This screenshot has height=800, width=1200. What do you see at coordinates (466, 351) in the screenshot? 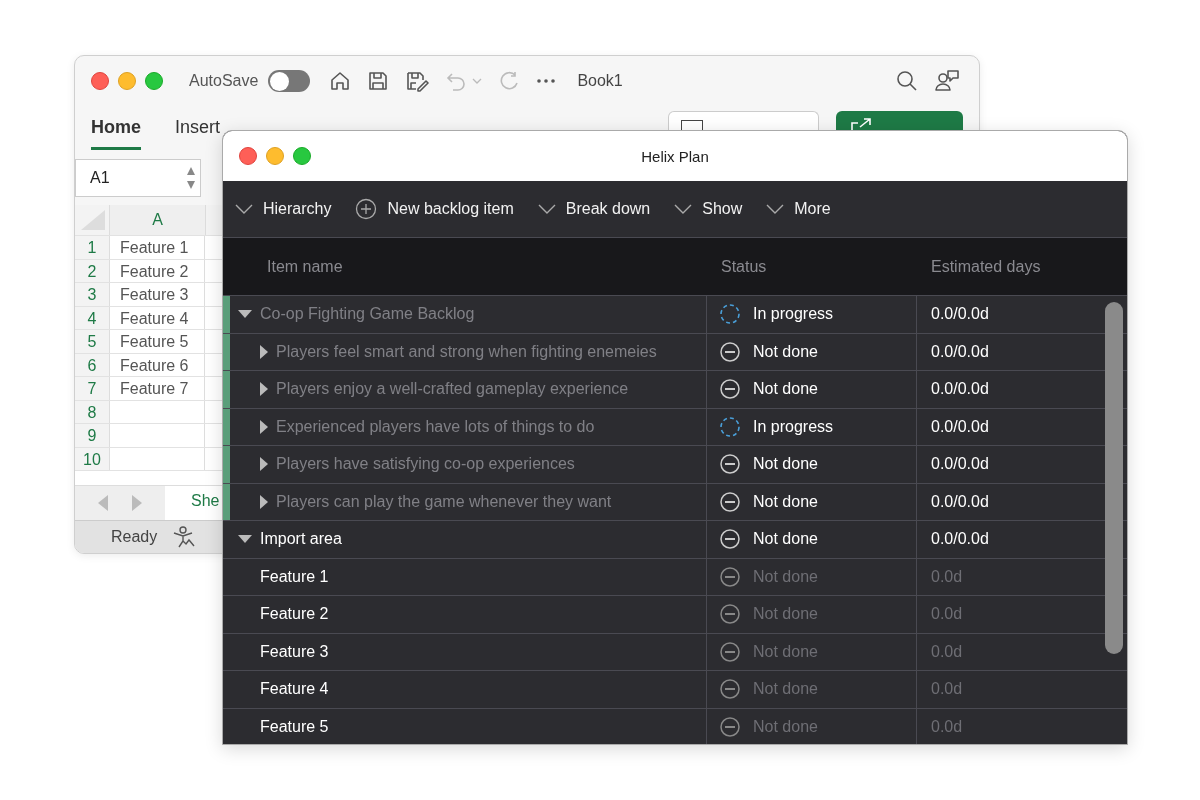
I see `item-name: Players feel smart and strong when fighting enemeies` at bounding box center [466, 351].